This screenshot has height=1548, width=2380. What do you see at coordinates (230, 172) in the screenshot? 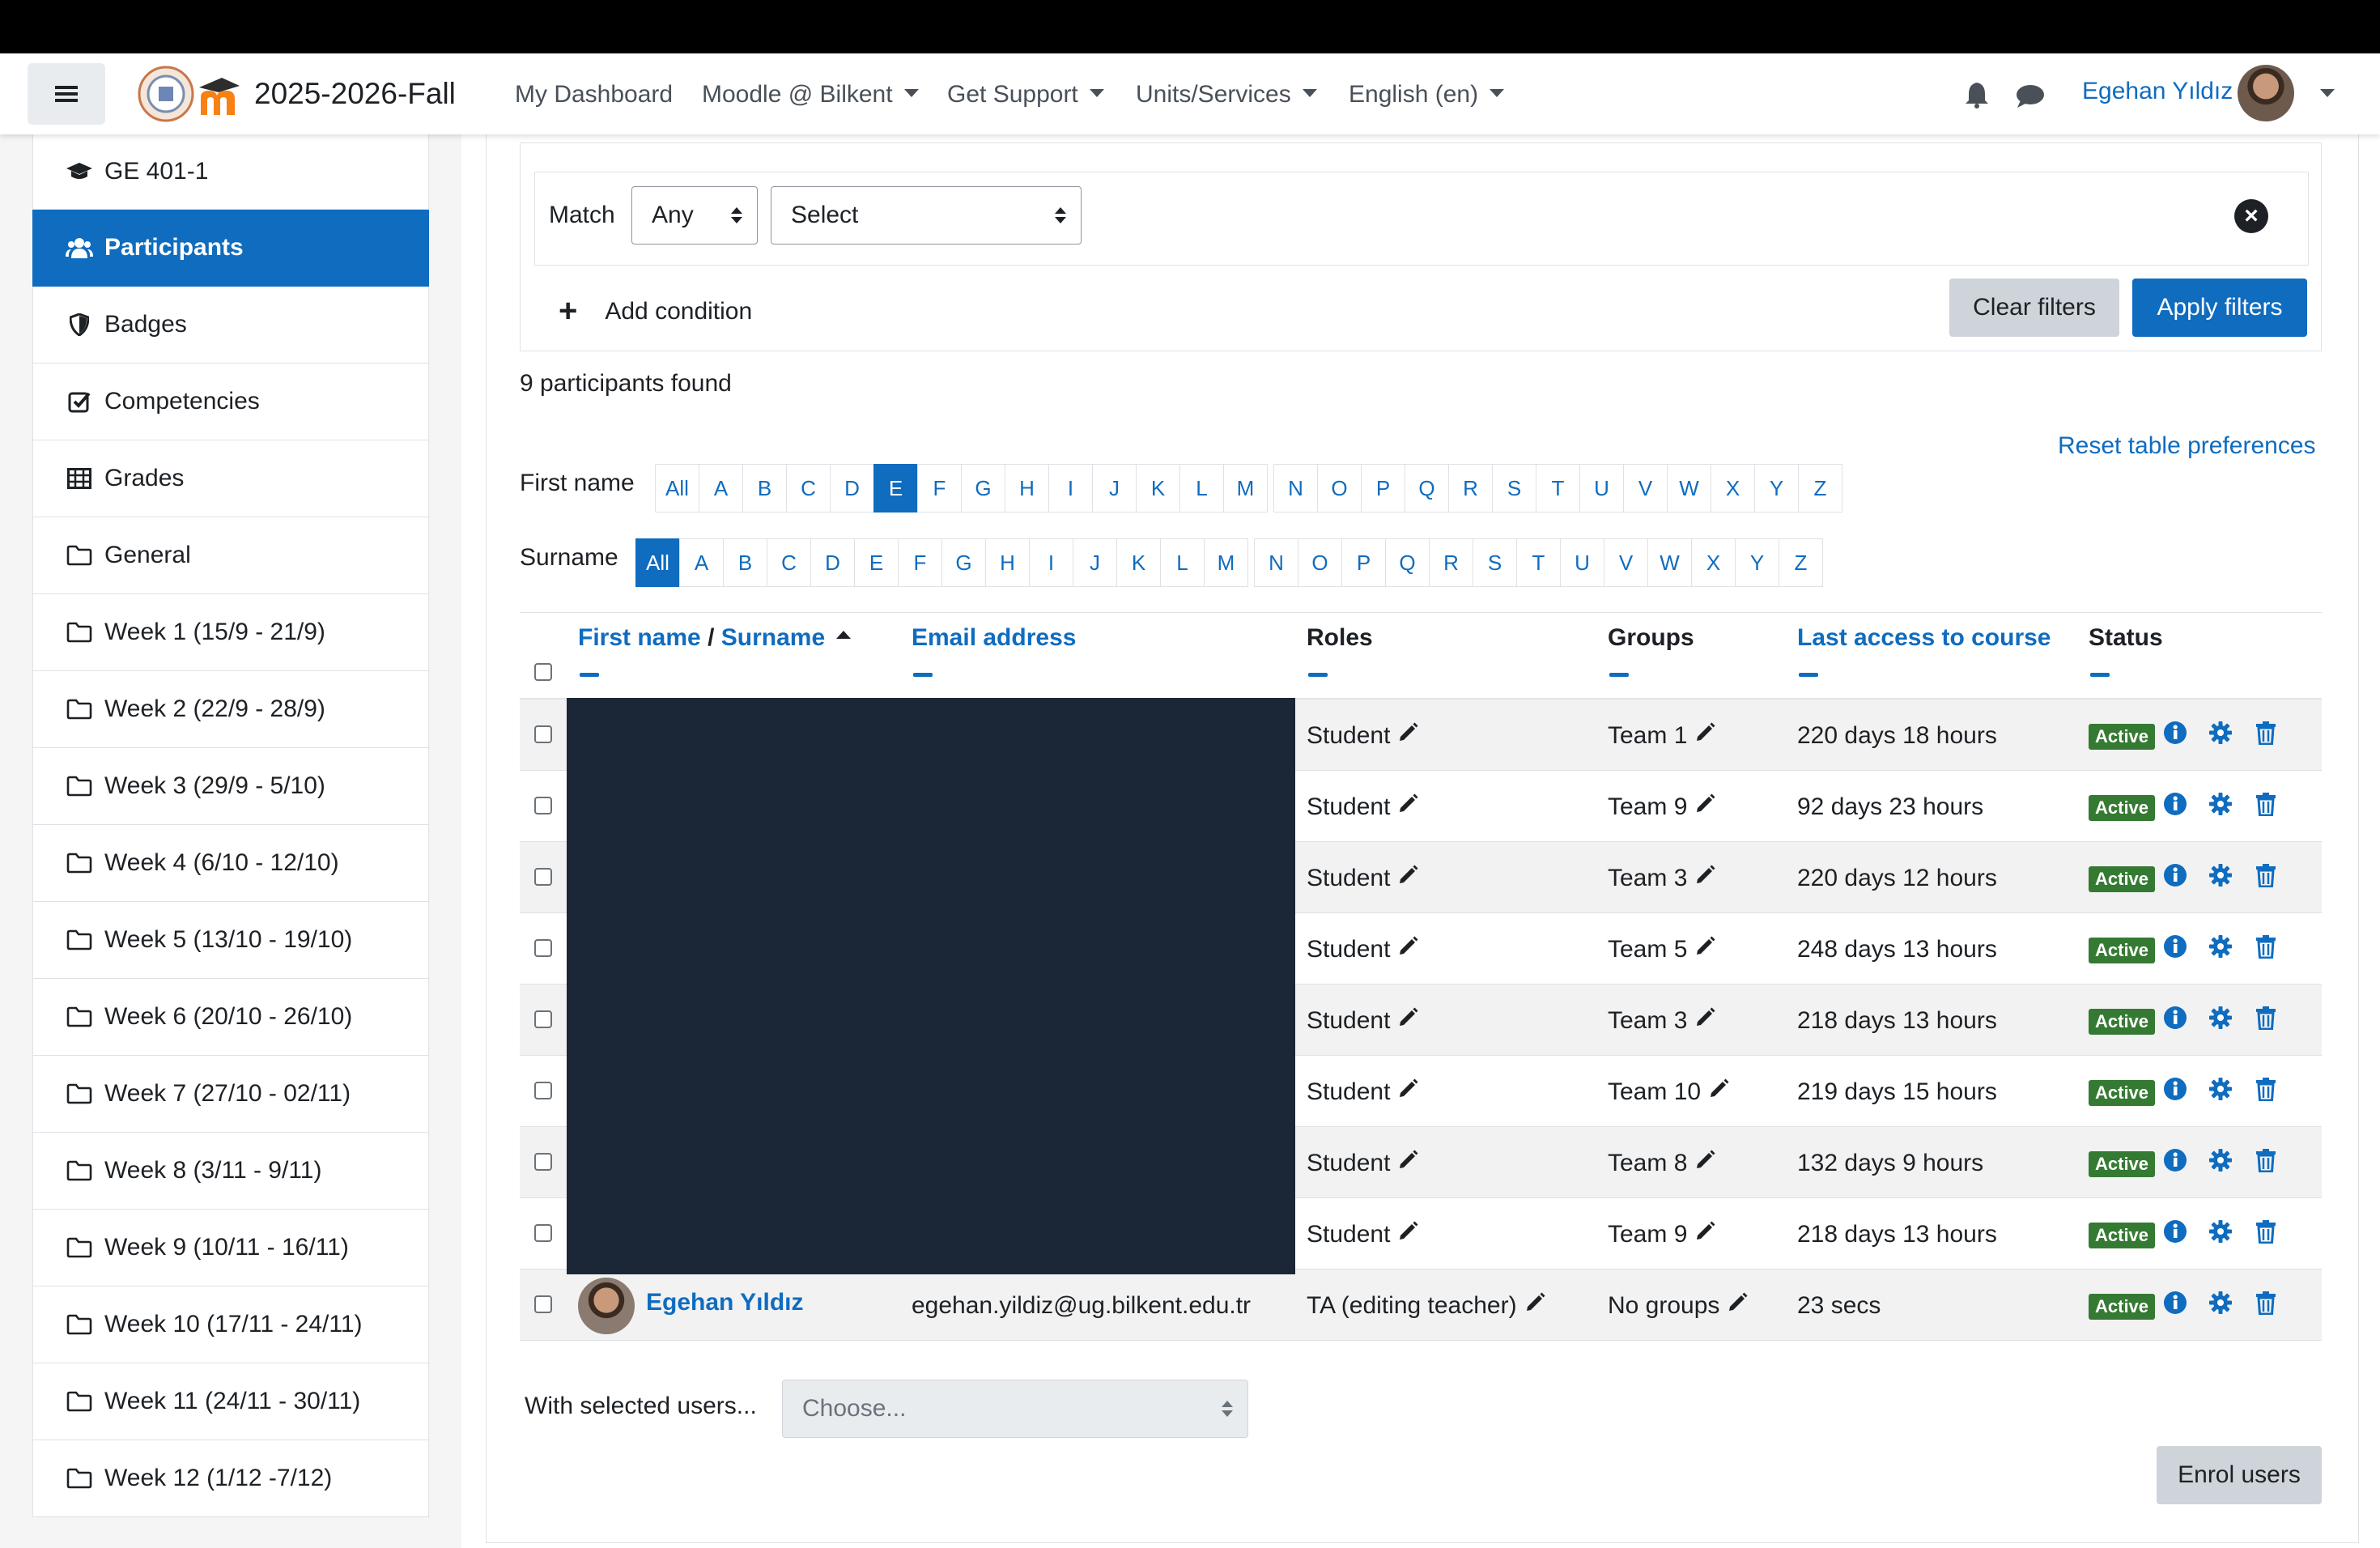
I see `sidebar-item: GE 401-1` at bounding box center [230, 172].